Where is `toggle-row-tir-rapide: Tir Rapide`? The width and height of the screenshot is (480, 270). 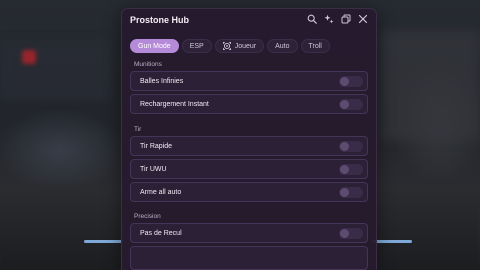 toggle-row-tir-rapide: Tir Rapide is located at coordinates (249, 146).